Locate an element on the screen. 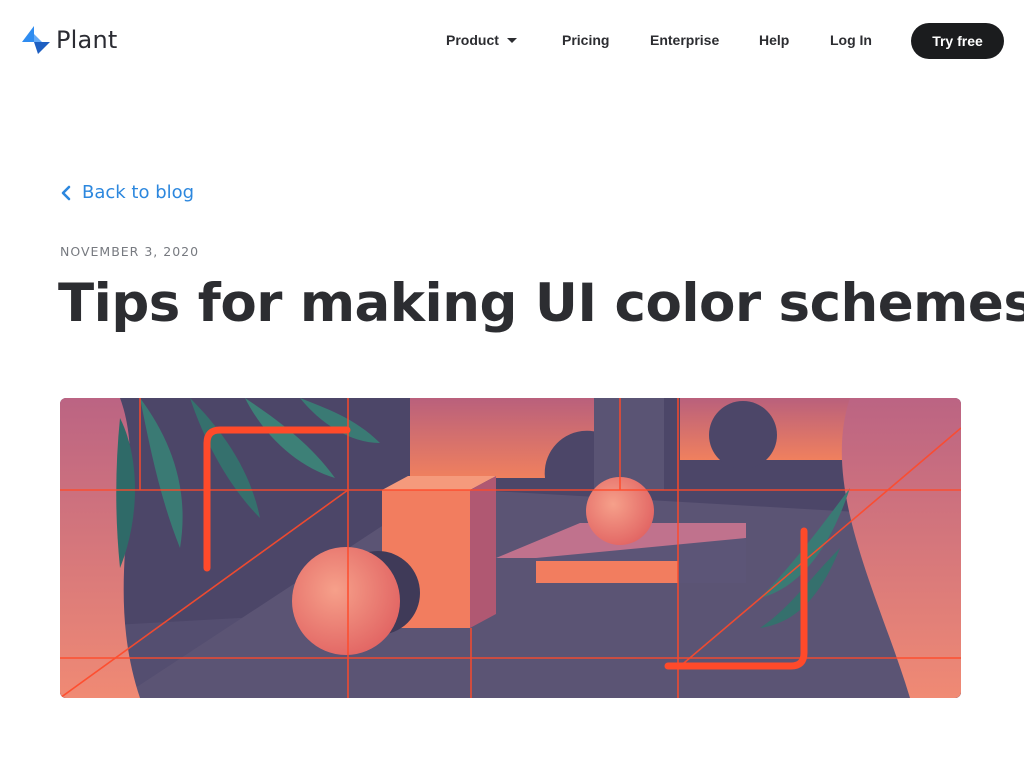 Image resolution: width=1024 pixels, height=768 pixels. plant-logo-icon is located at coordinates (36, 40).